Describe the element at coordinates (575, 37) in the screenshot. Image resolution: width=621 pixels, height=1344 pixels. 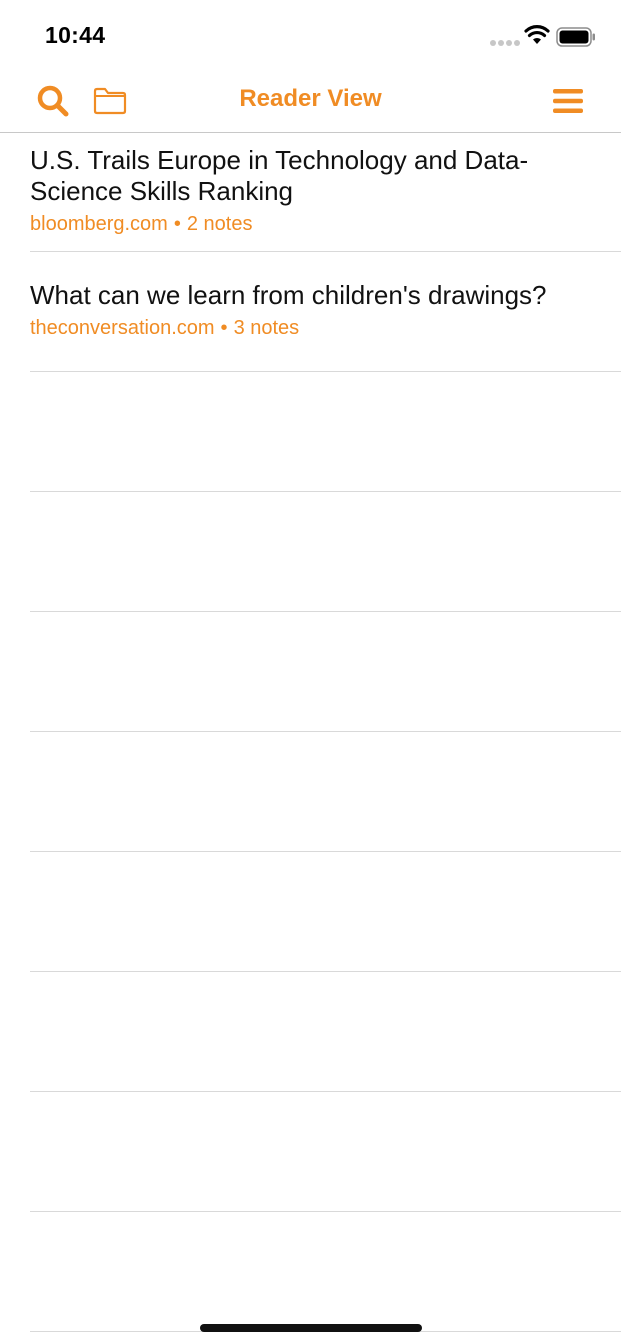
I see `battery-icon` at that location.